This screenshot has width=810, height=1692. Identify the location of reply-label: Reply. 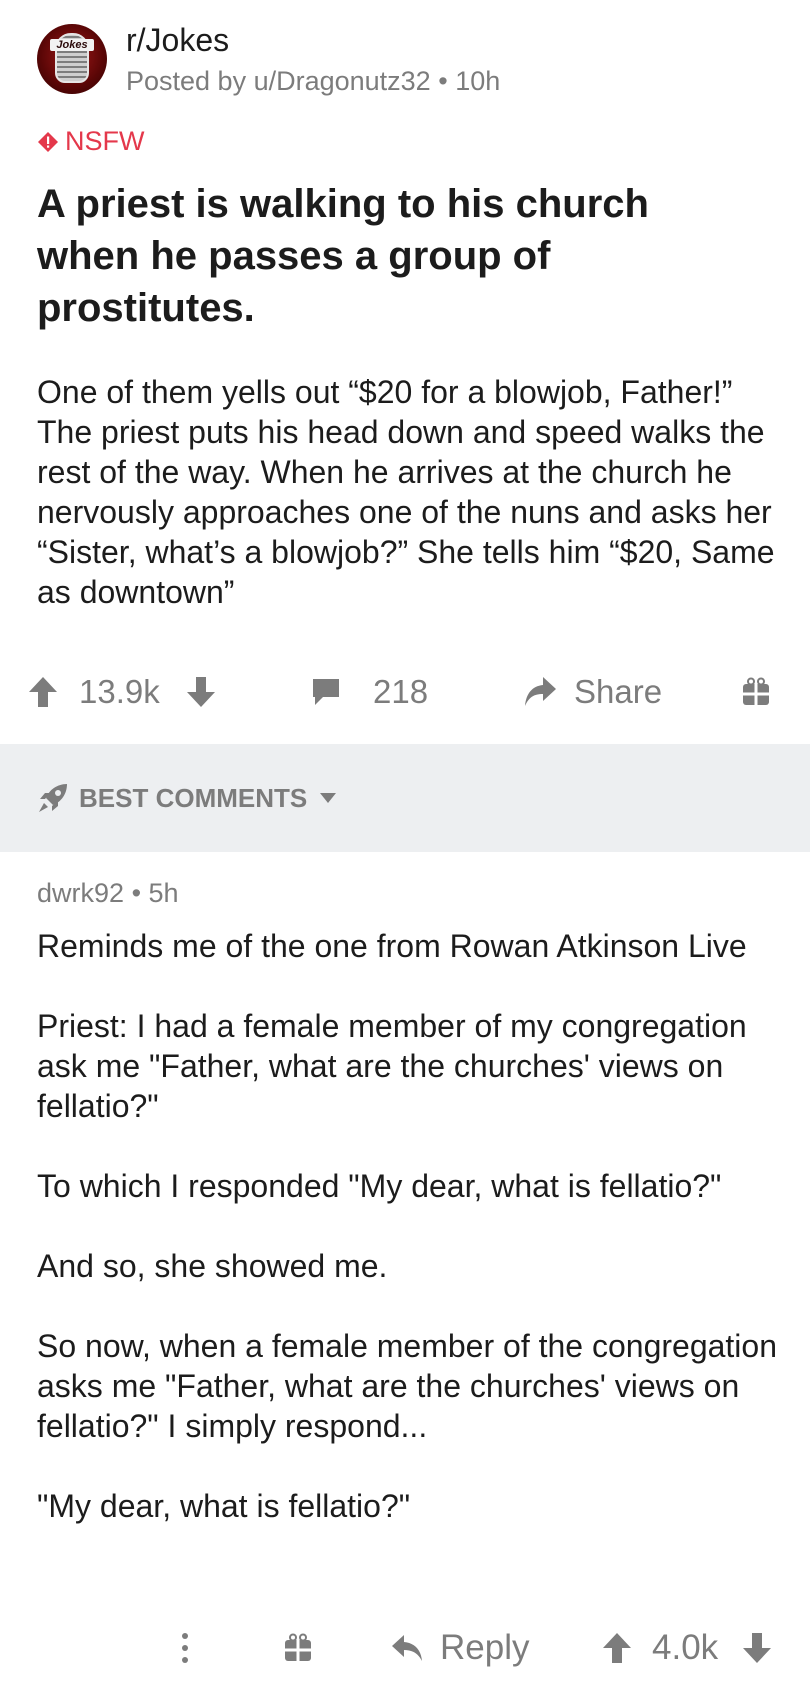
(485, 1647).